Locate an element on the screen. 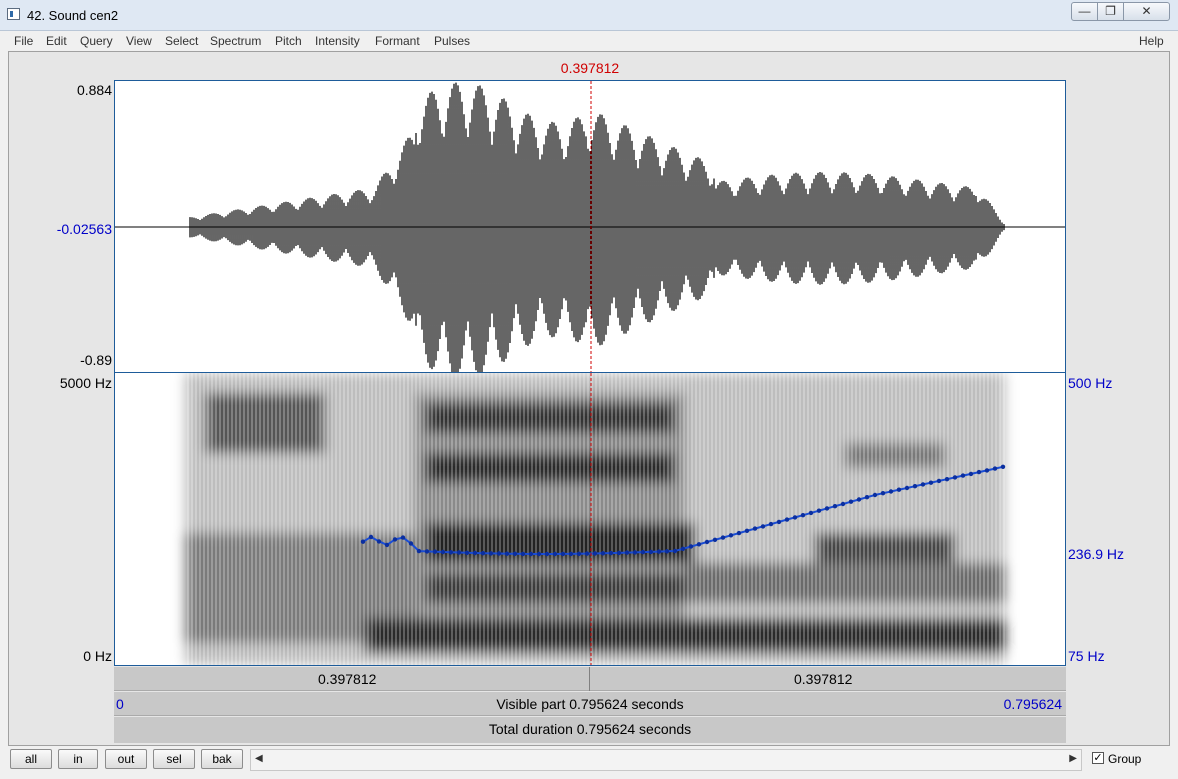  cursor-time-bar: 0.397812 0.397812 is located at coordinates (590, 679).